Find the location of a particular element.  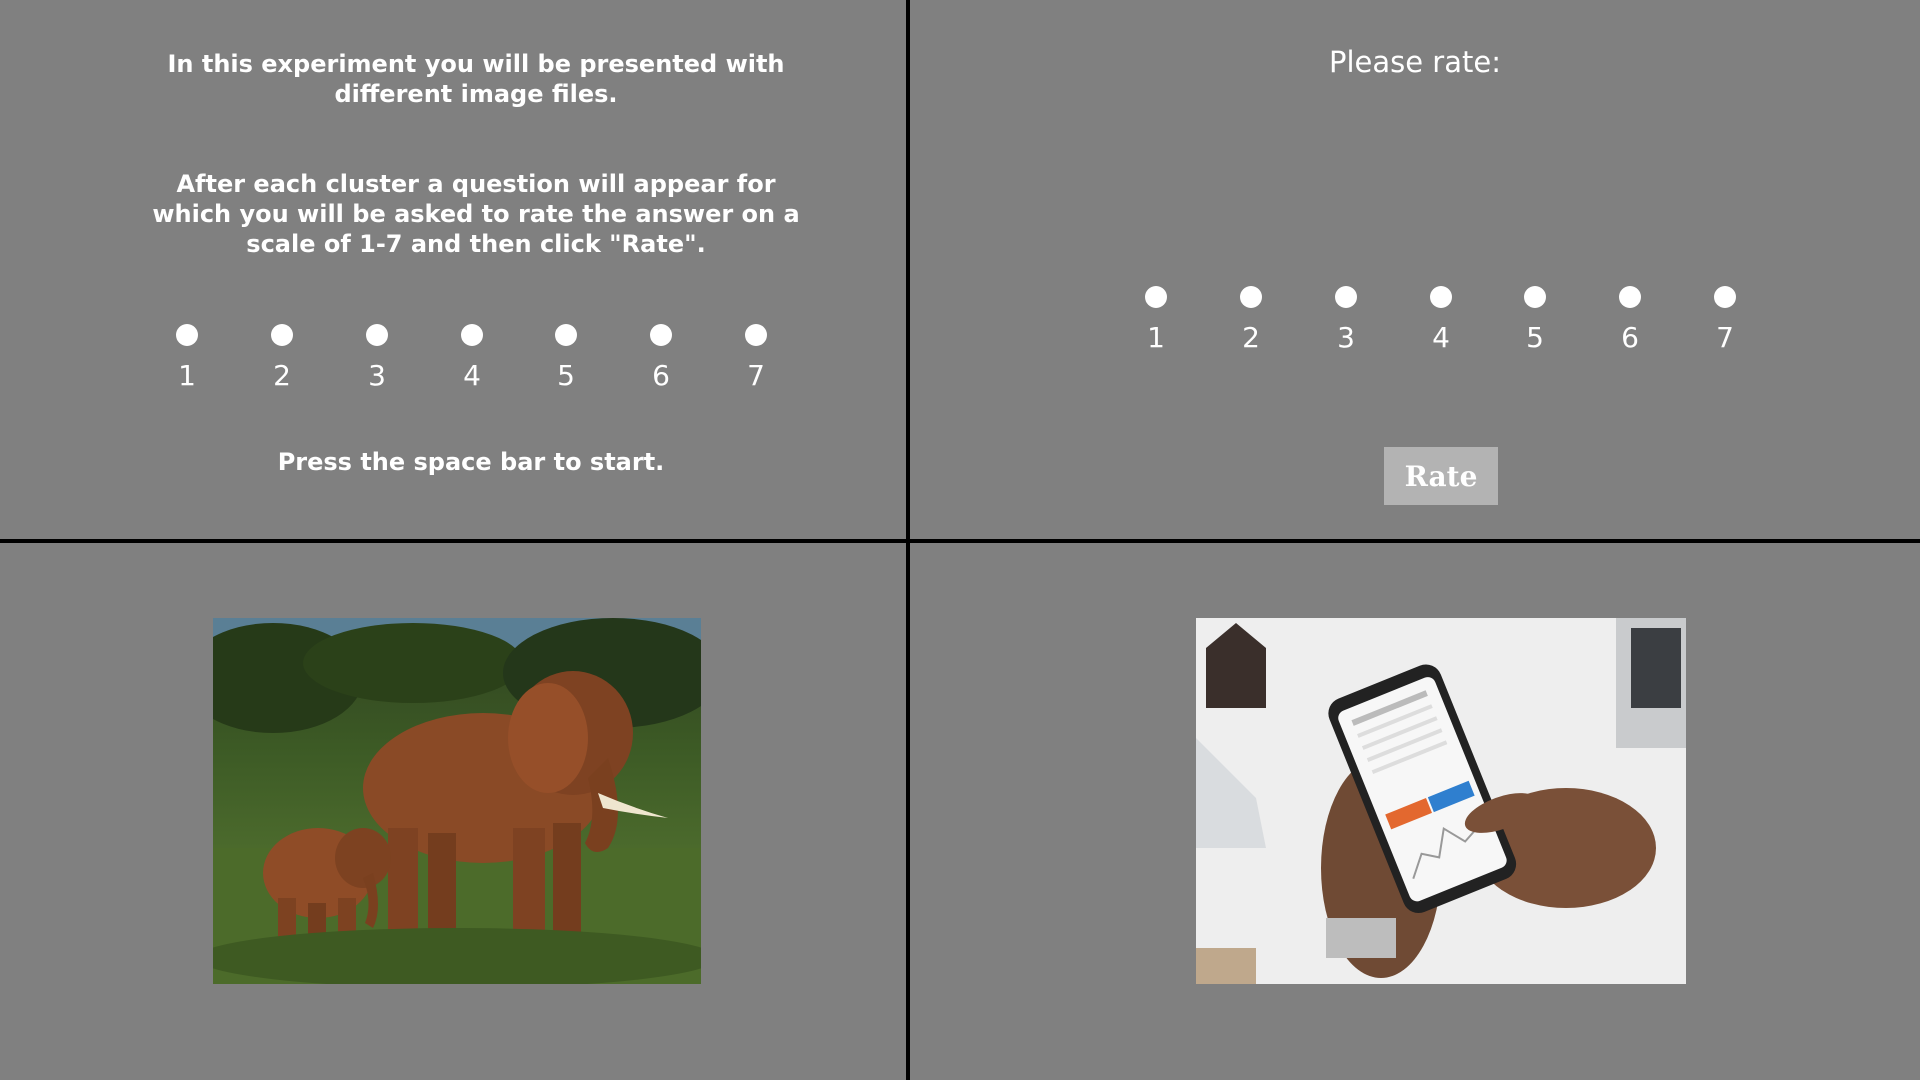

rating-scale: 1 2 3 4 5 6 7 is located at coordinates (1415, 326).